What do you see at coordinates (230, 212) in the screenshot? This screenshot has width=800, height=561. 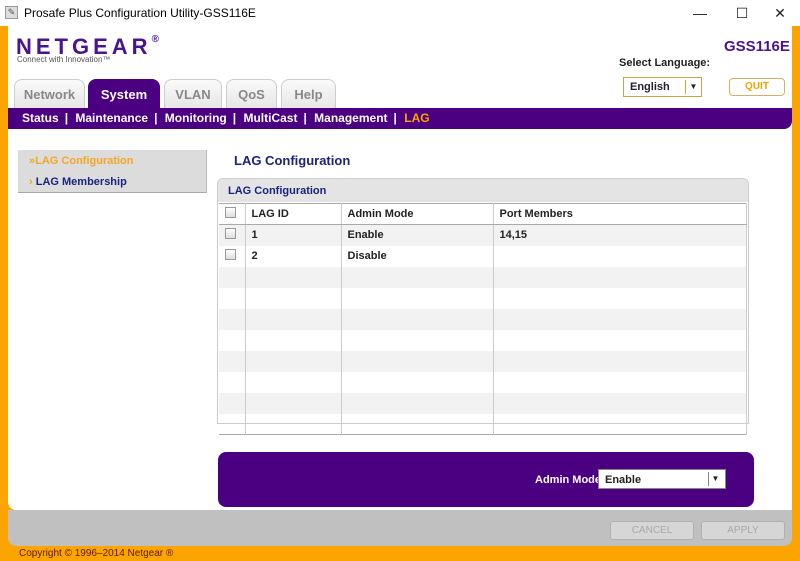 I see `select-all-checkbox` at bounding box center [230, 212].